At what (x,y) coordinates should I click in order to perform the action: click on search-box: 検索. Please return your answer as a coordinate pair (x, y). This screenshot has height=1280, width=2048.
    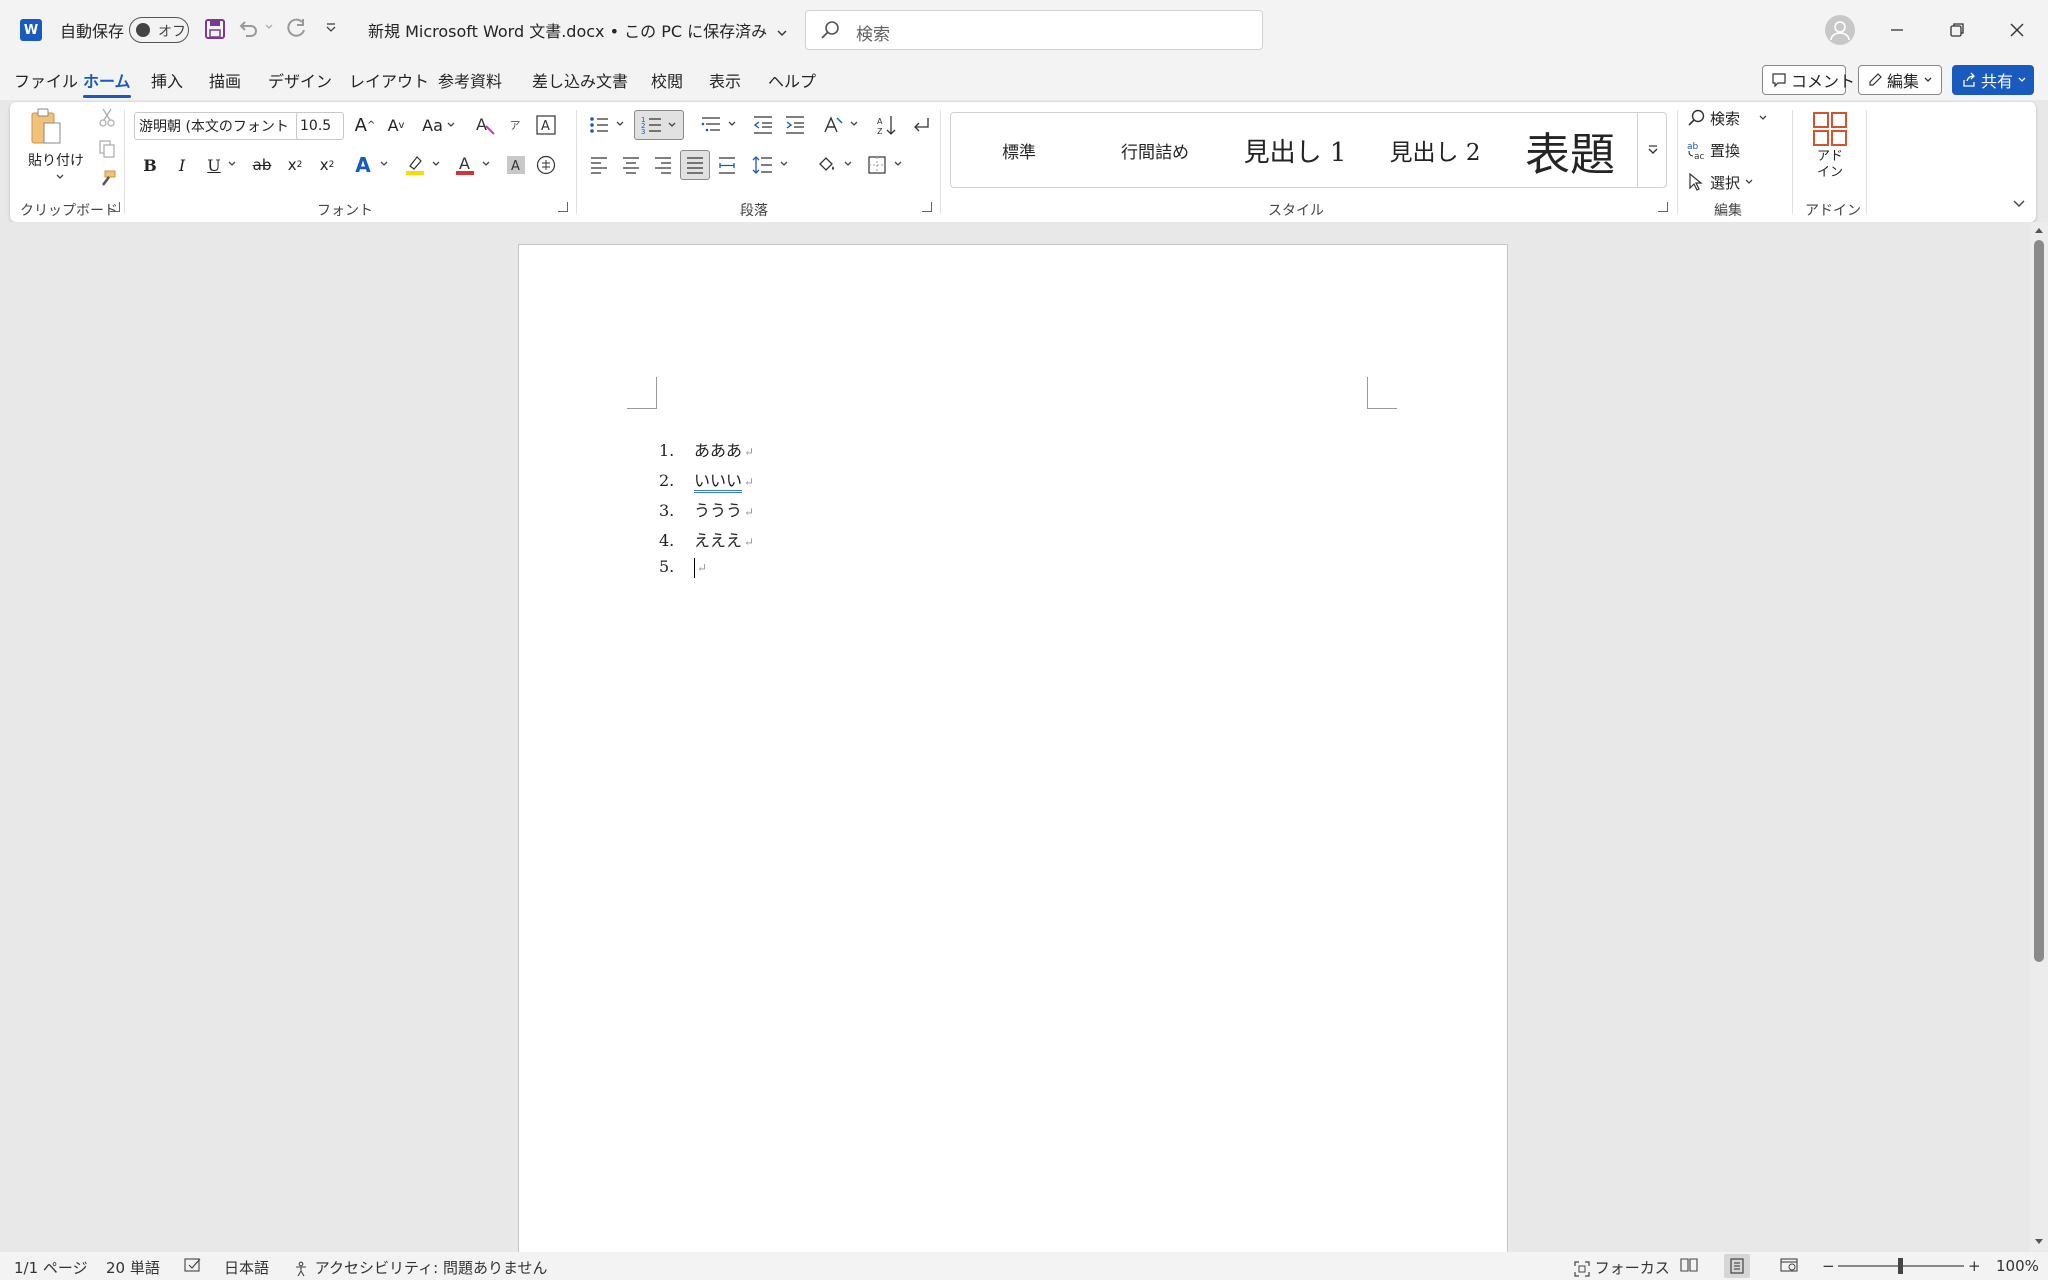
    Looking at the image, I should click on (1034, 30).